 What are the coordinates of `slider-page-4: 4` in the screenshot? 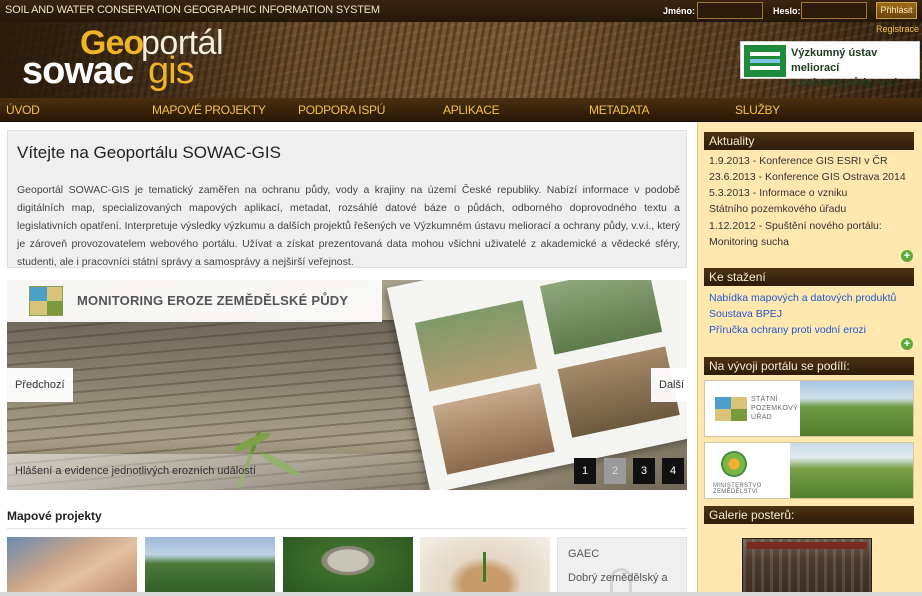 It's located at (673, 471).